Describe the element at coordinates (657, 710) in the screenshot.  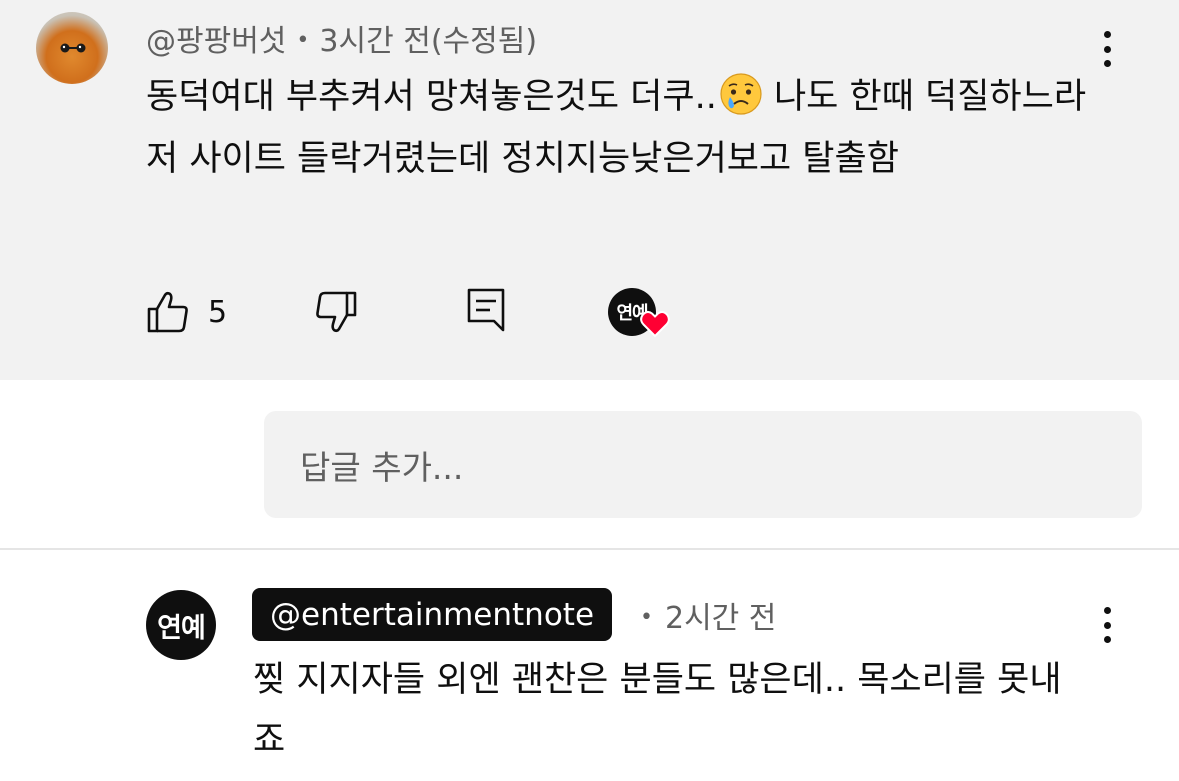
I see `reply-body: 찢 지지자들 외엔 괜찬은 분들도 많은데.. 목소리를 못내죠` at that location.